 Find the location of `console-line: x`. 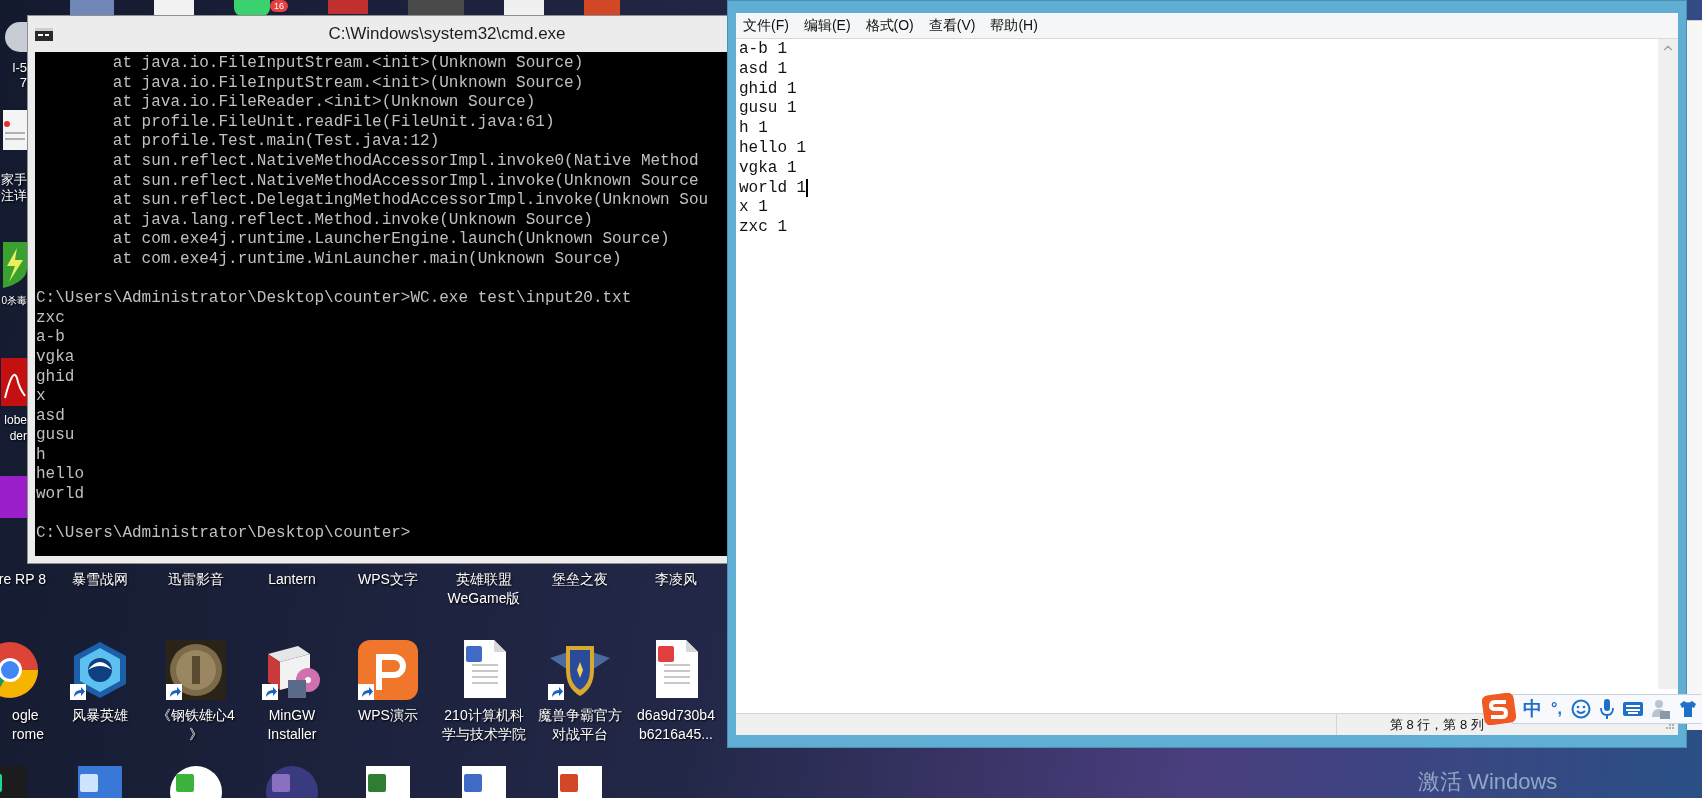

console-line: x is located at coordinates (41, 397).